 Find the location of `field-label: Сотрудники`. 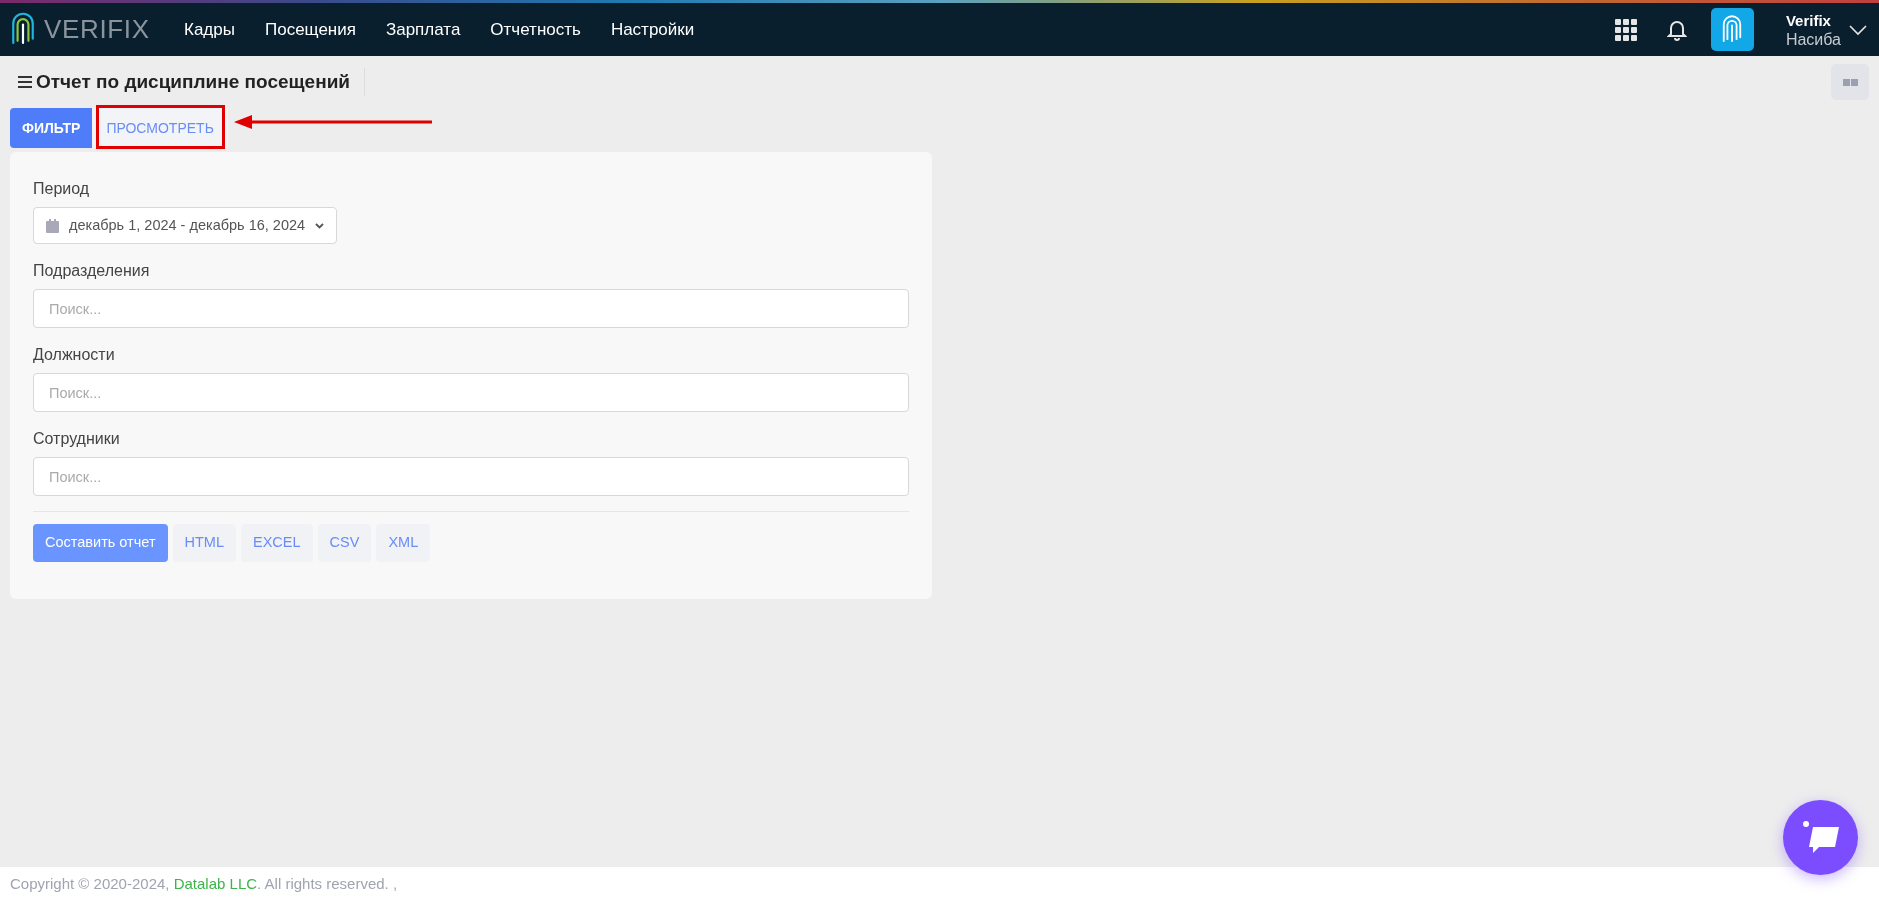

field-label: Сотрудники is located at coordinates (77, 439).